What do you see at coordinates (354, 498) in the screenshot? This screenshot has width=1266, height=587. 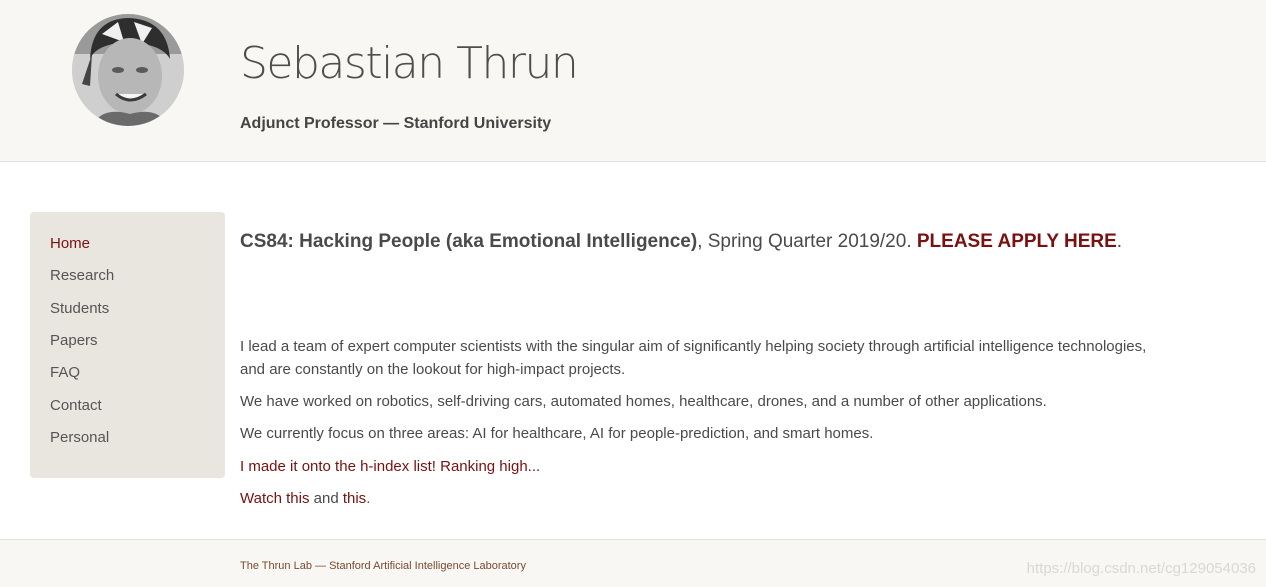 I see `this-link: this` at bounding box center [354, 498].